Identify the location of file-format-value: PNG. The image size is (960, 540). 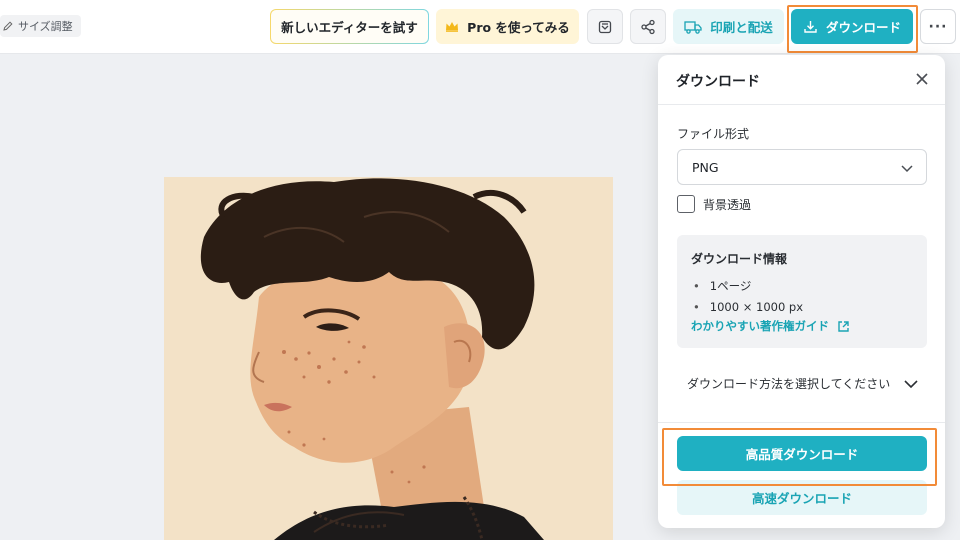
(705, 167).